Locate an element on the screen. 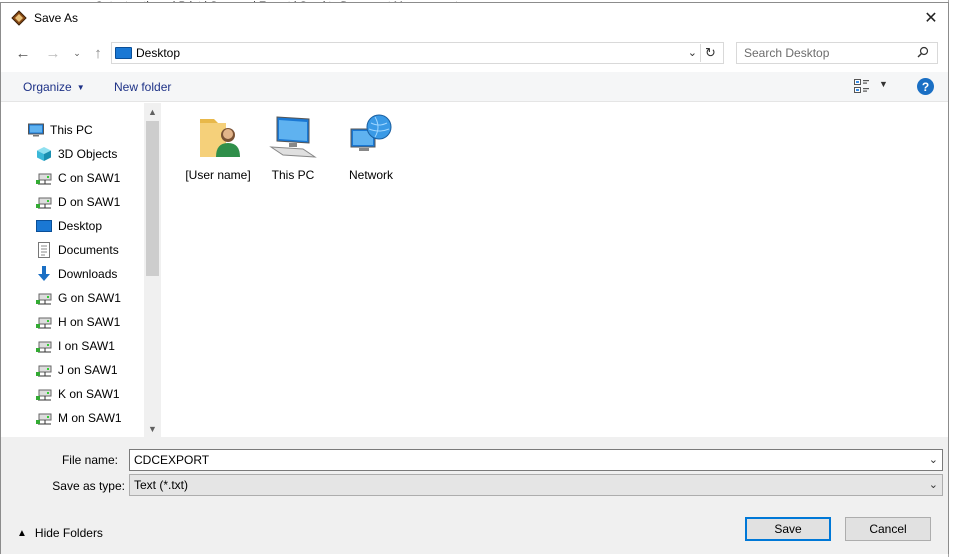  file-name-value: CDCEXPORT is located at coordinates (172, 460).